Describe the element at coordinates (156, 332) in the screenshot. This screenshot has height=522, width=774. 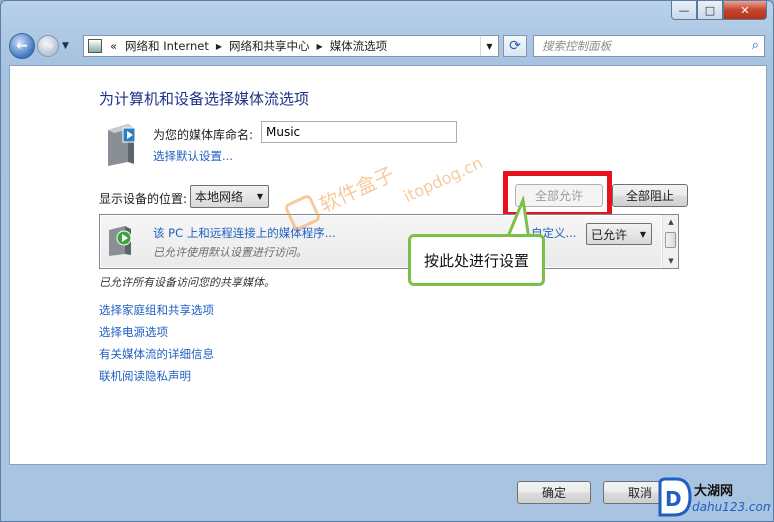
I see `power-options-link: 选择电源选项` at that location.